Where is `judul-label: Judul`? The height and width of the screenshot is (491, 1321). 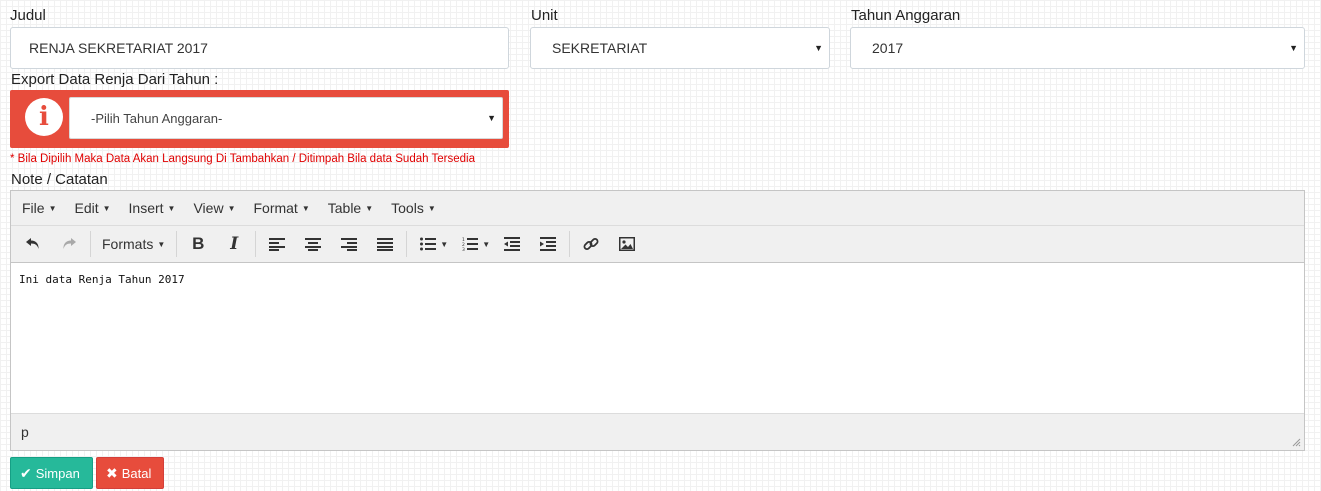 judul-label: Judul is located at coordinates (28, 15).